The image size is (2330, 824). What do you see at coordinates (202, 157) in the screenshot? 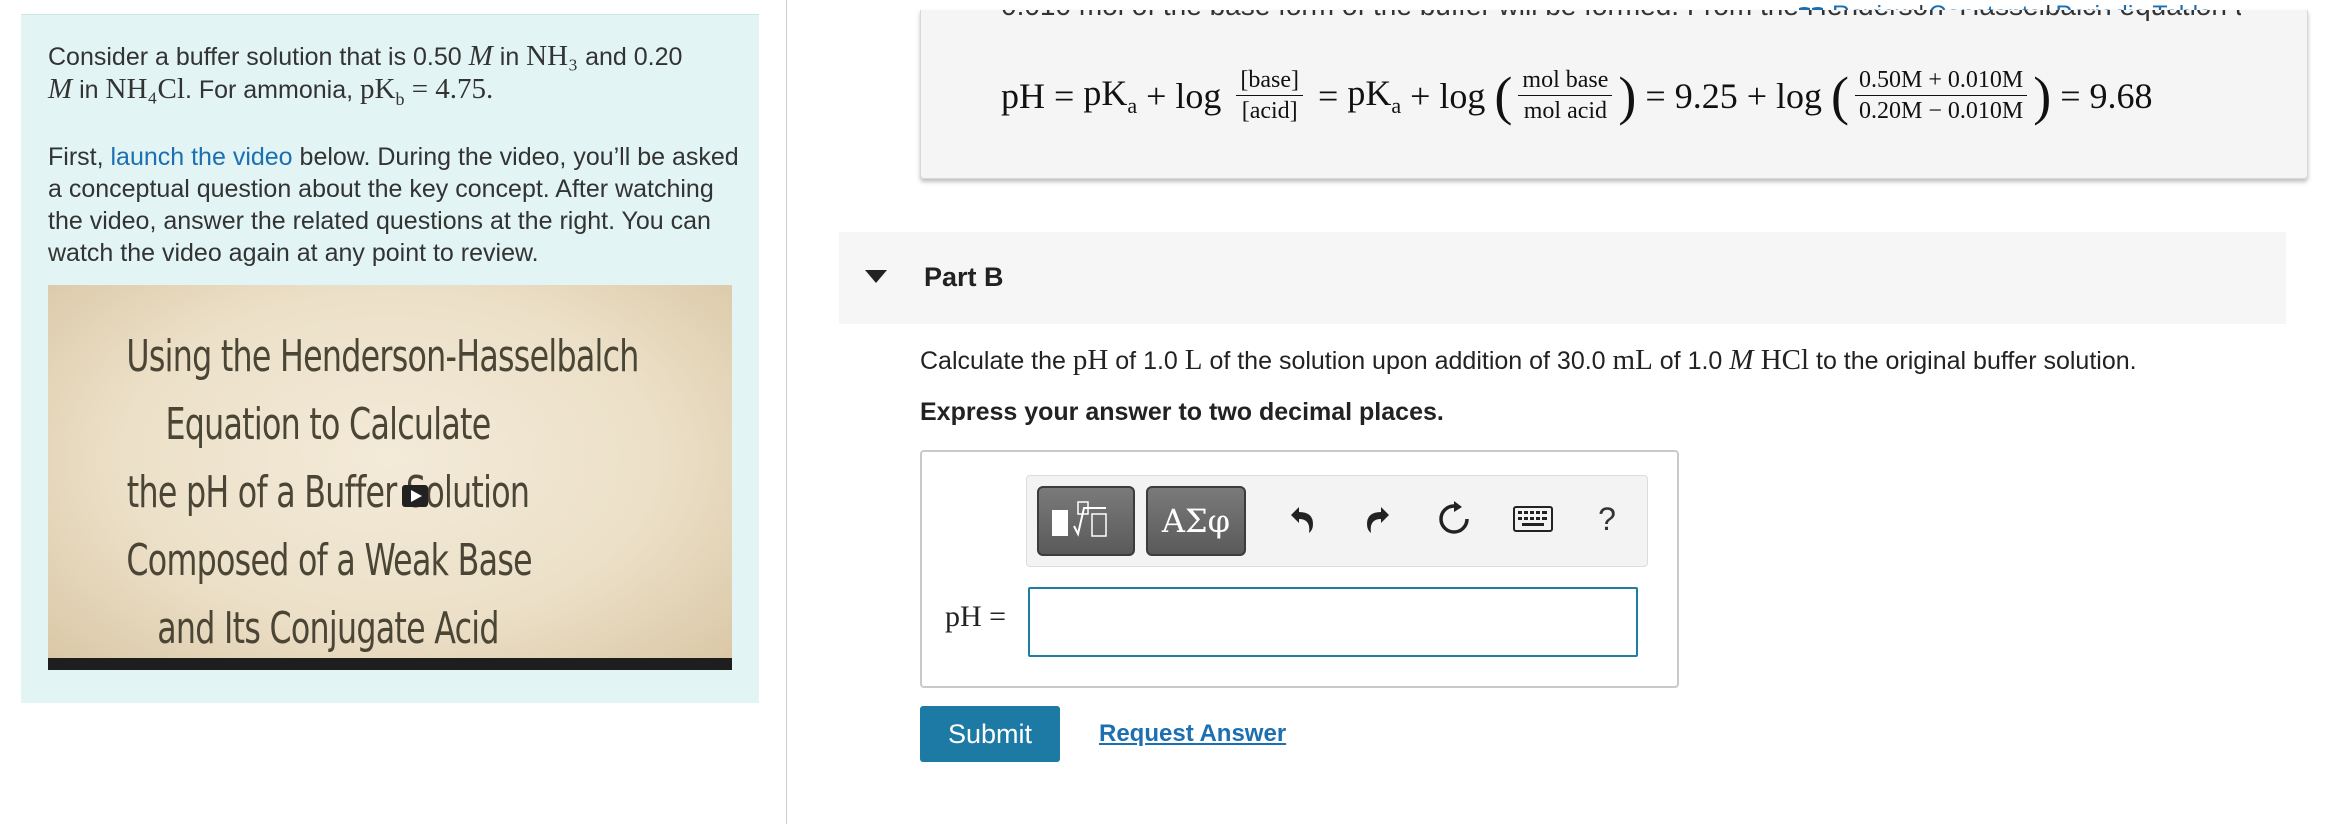
I see `launch-video-link: launch the video` at bounding box center [202, 157].